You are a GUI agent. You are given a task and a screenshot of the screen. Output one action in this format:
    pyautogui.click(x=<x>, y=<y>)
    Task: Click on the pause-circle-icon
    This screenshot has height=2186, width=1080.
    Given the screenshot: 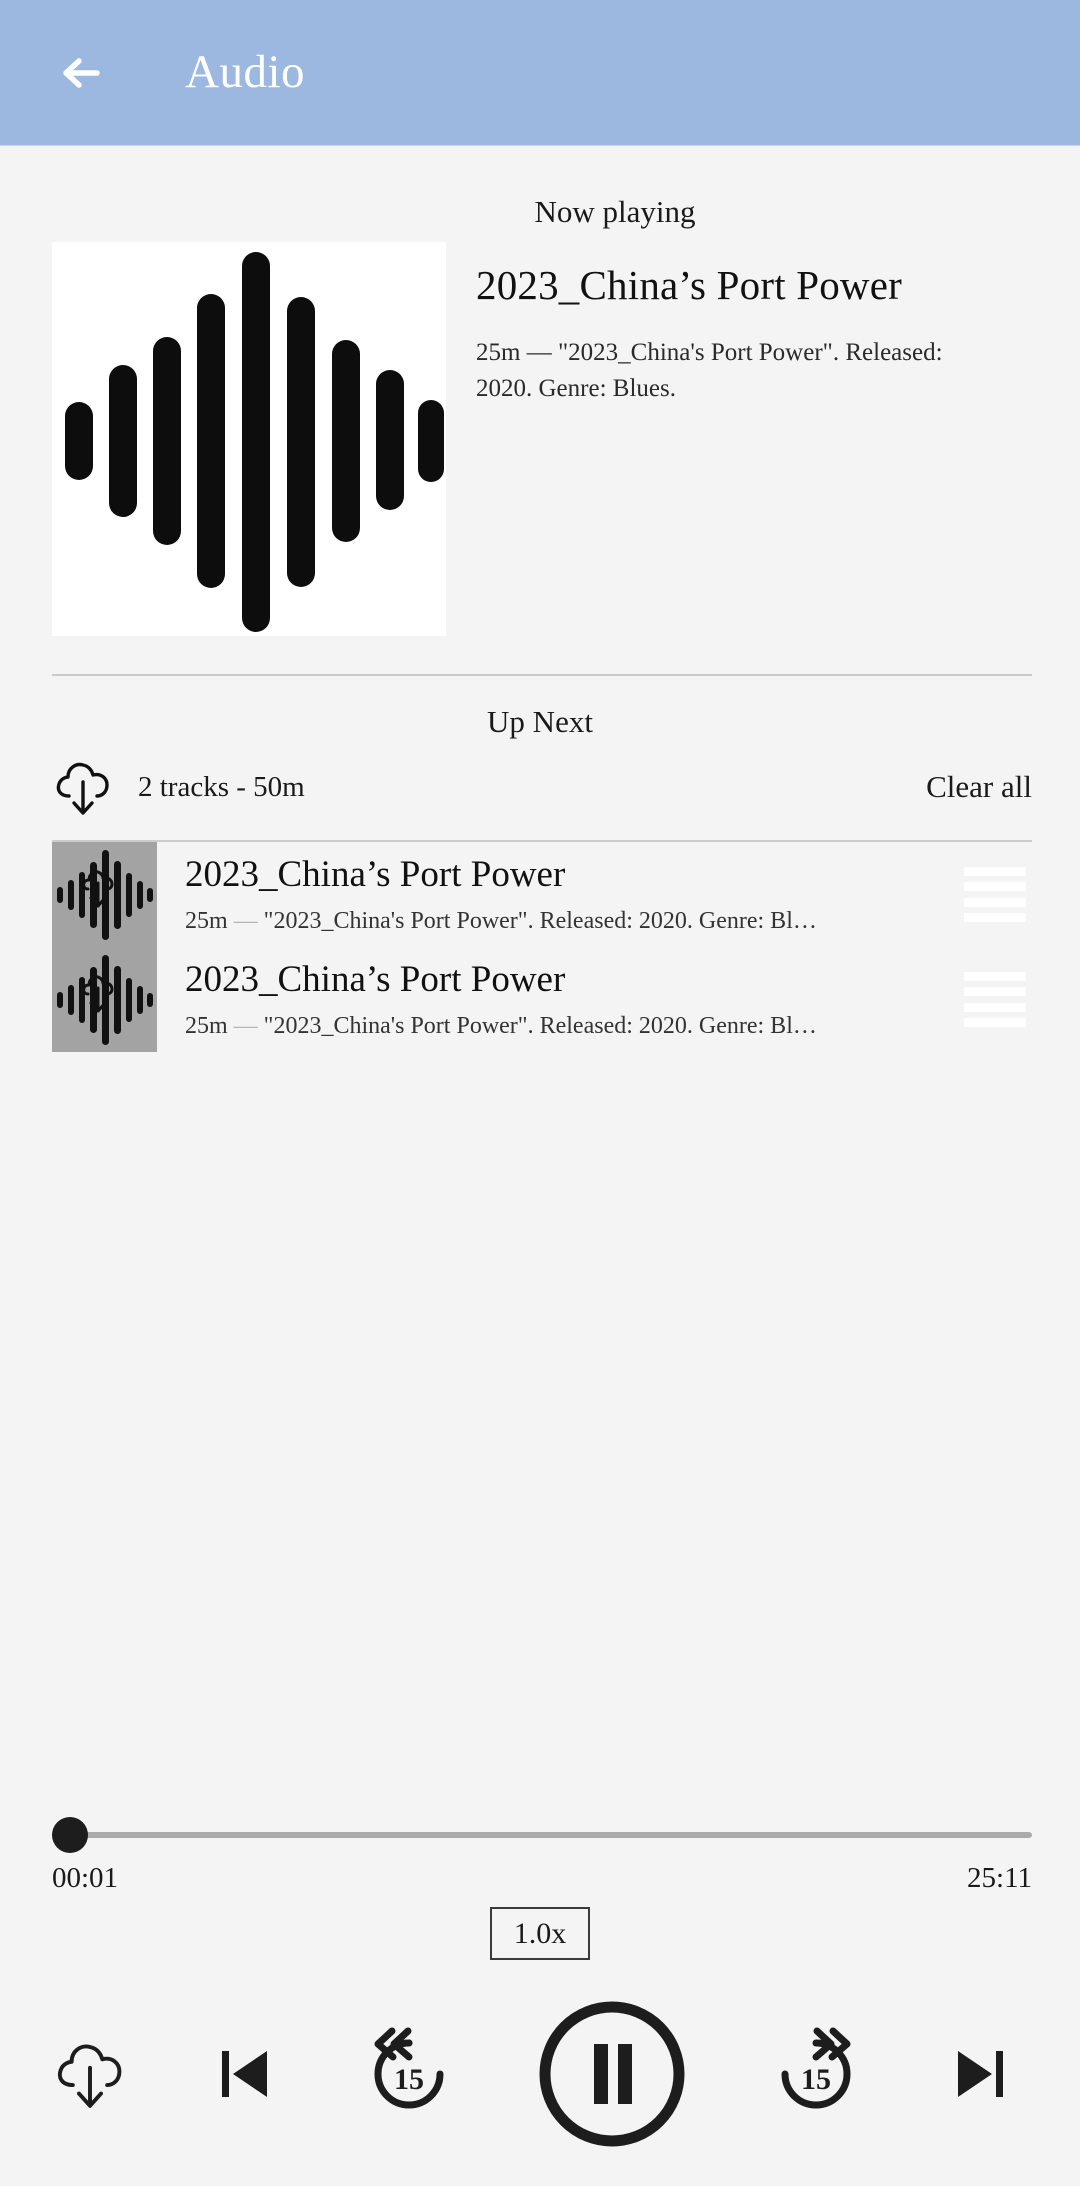 What is the action you would take?
    pyautogui.click(x=612, y=2074)
    